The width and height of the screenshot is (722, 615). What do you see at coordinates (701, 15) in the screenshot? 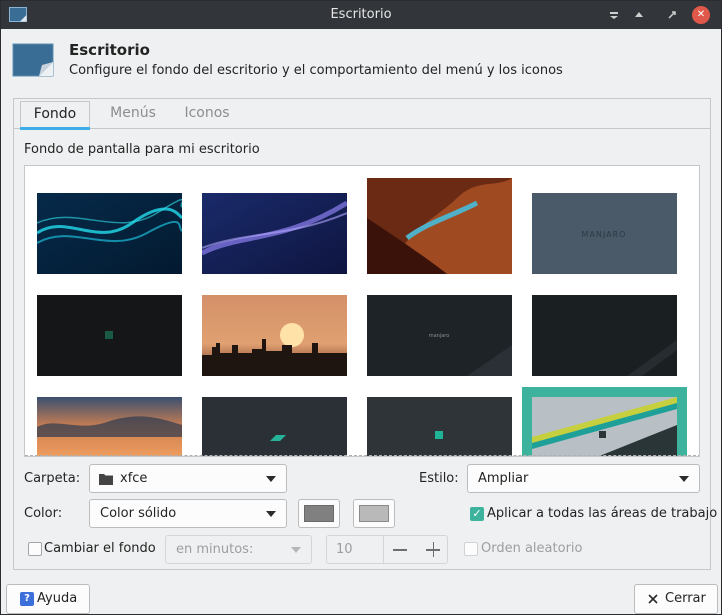
I see `close-icon: ✕` at bounding box center [701, 15].